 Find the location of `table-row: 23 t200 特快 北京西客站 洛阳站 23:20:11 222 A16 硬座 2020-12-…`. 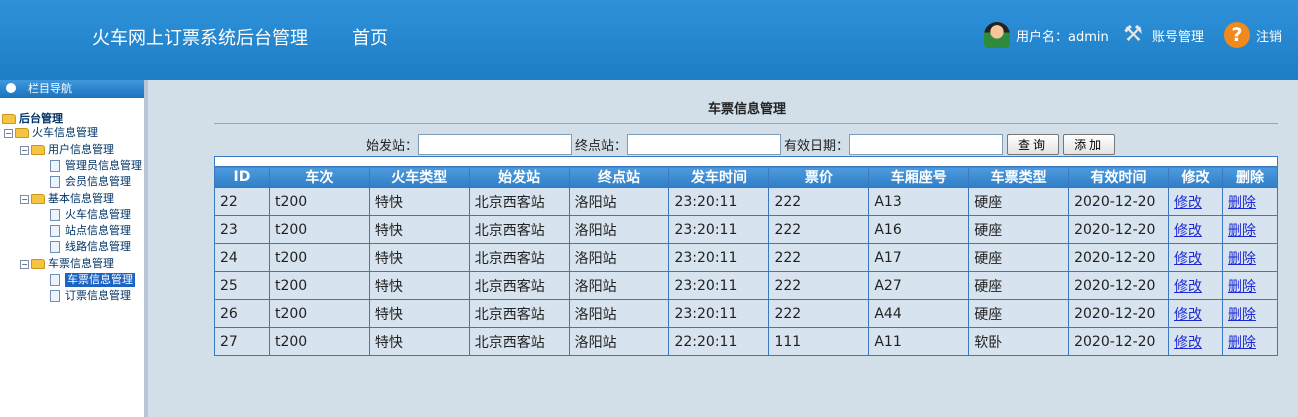

table-row: 23 t200 特快 北京西客站 洛阳站 23:20:11 222 A16 硬座 2020-12-… is located at coordinates (746, 229).